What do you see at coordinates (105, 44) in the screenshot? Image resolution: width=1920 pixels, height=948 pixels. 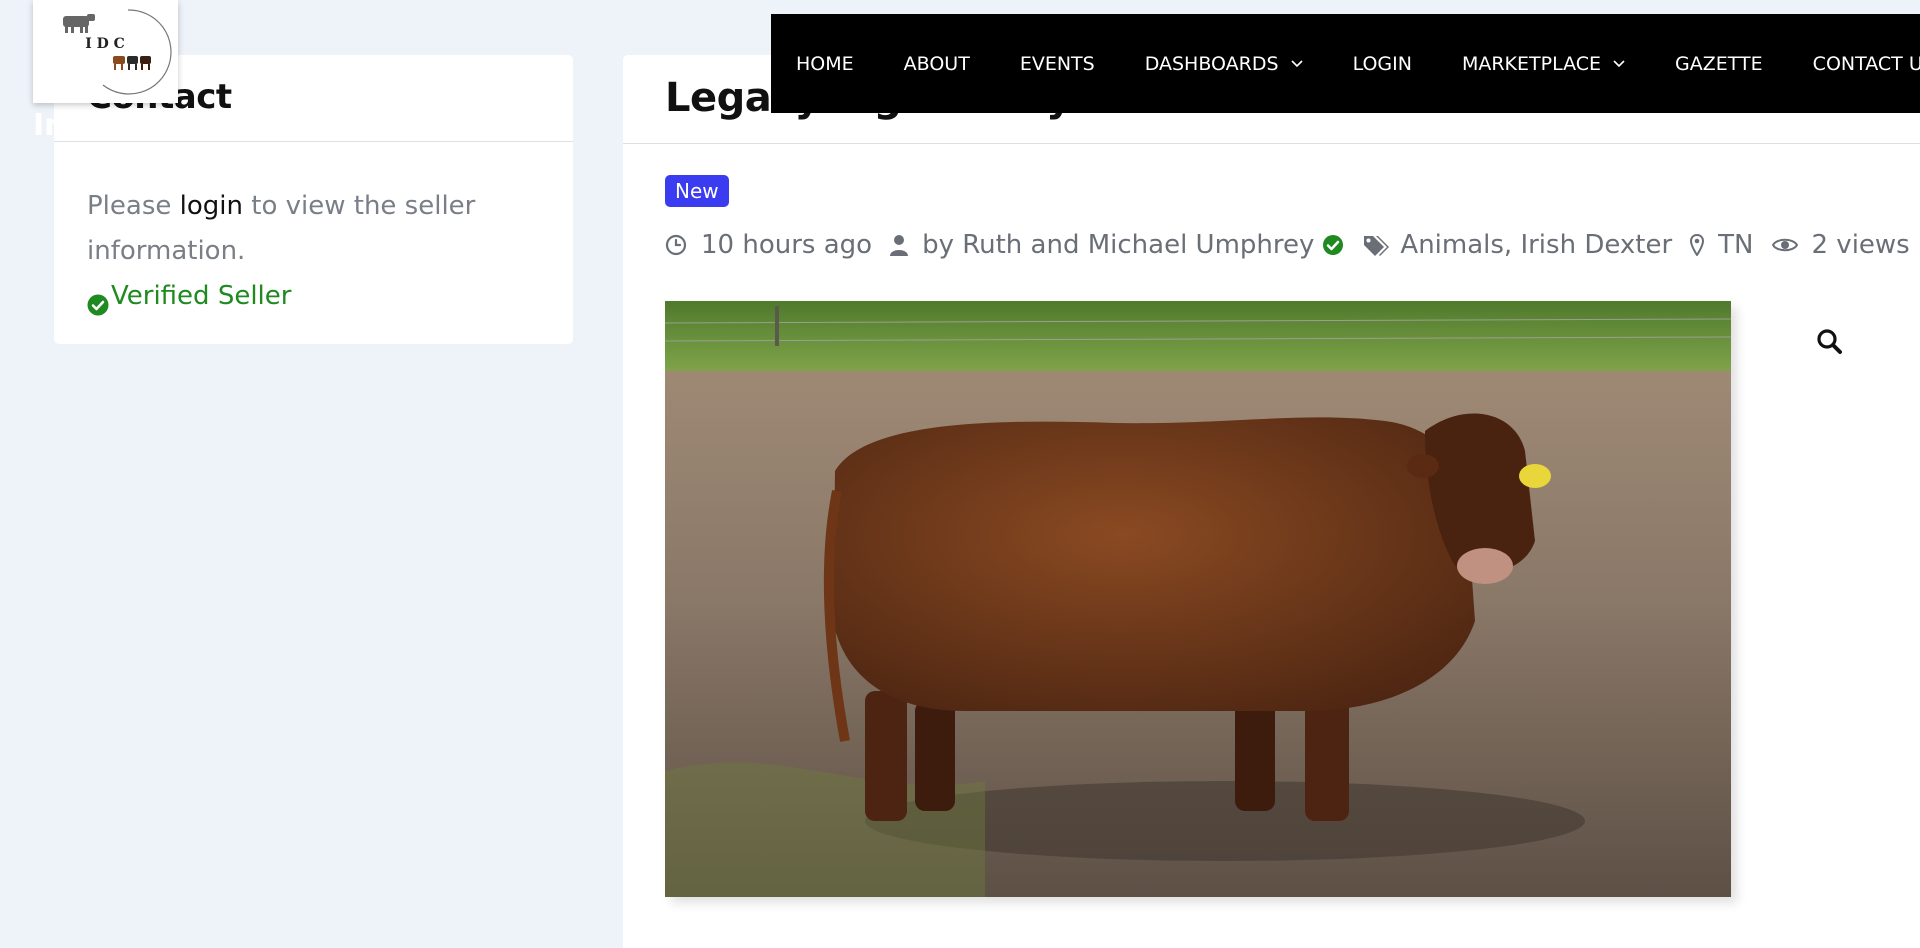 I see `svg-text: I D C` at bounding box center [105, 44].